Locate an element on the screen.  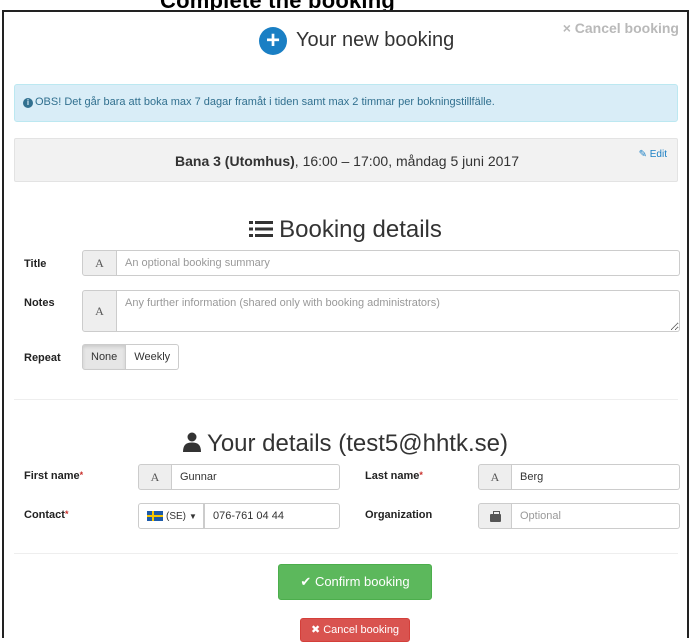
cancel-booking-link: × Cancel booking is located at coordinates (621, 28).